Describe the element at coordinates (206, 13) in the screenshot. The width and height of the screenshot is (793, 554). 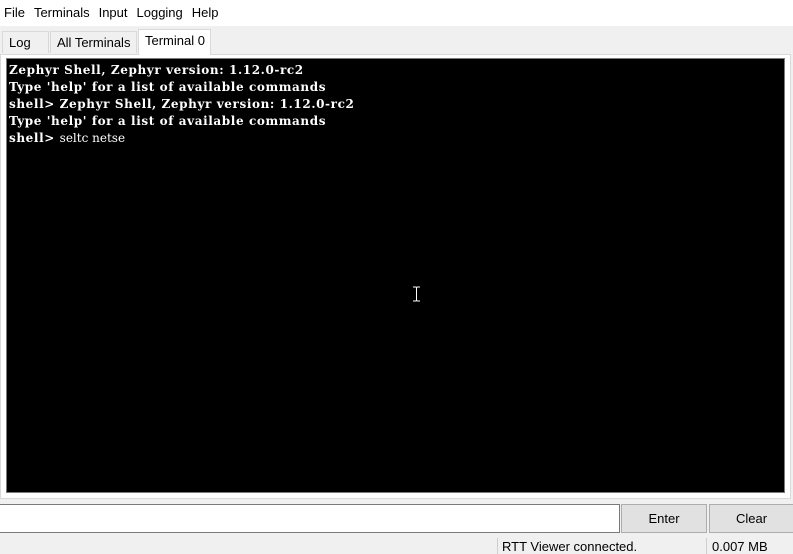
I see `menu-help: Help` at that location.